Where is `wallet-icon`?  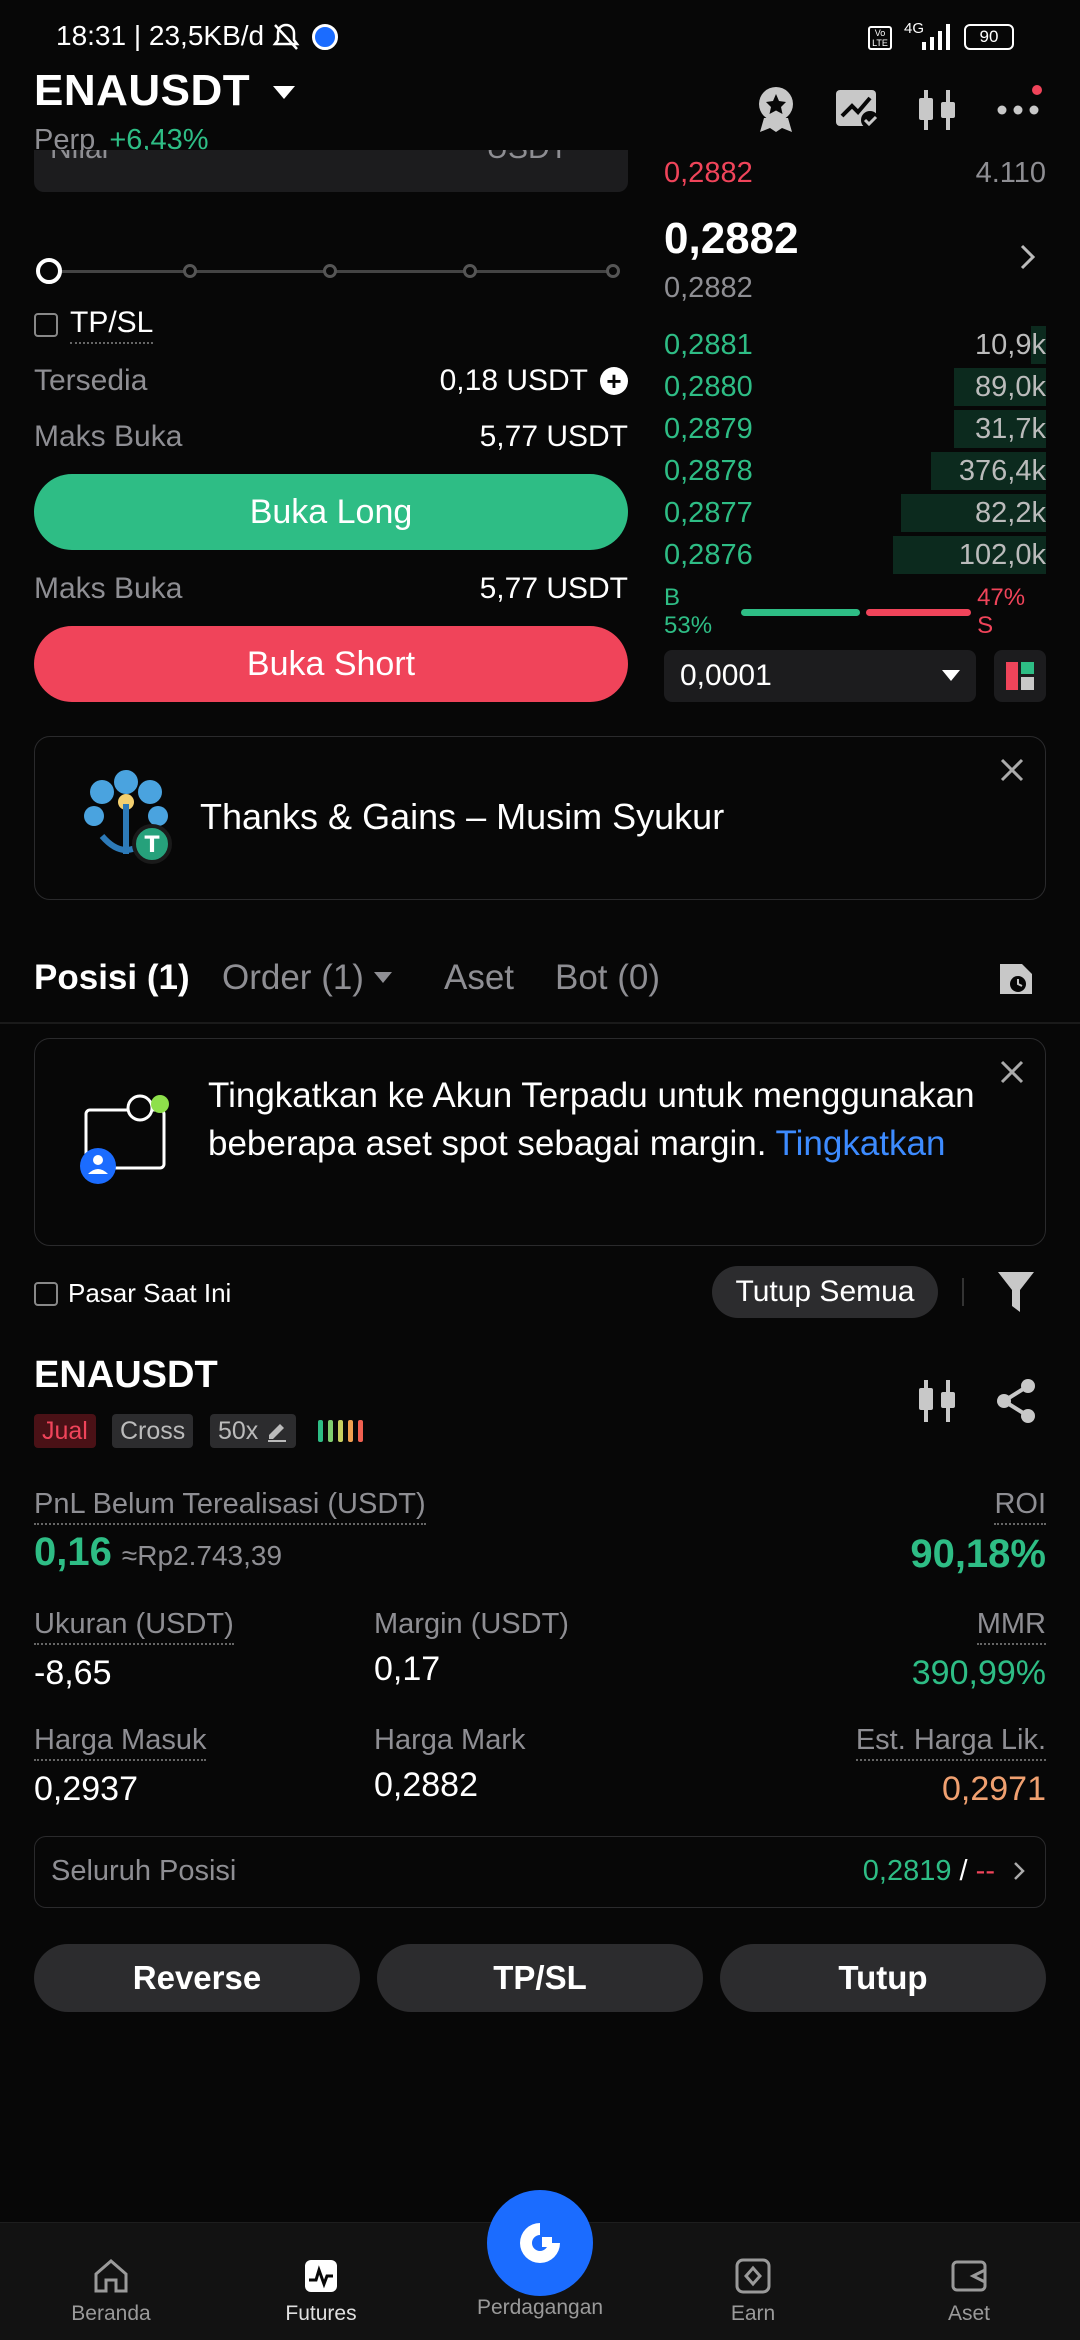 wallet-icon is located at coordinates (969, 2276).